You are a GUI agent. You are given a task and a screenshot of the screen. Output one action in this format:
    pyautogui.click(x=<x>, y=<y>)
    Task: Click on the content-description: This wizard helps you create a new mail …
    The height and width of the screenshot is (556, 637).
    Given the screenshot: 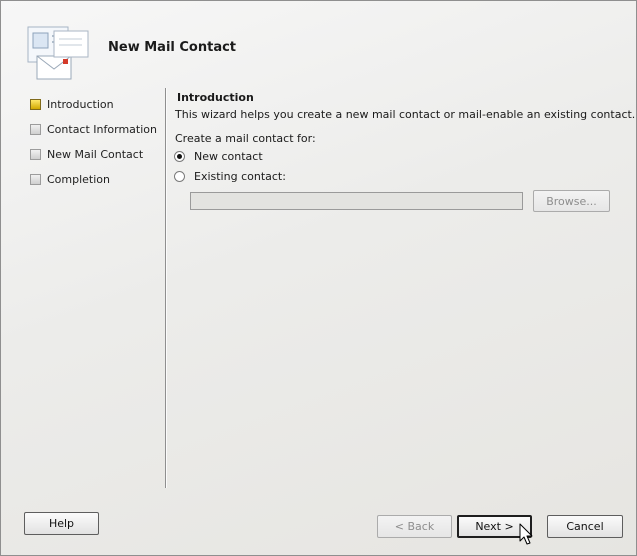 What is the action you would take?
    pyautogui.click(x=405, y=114)
    